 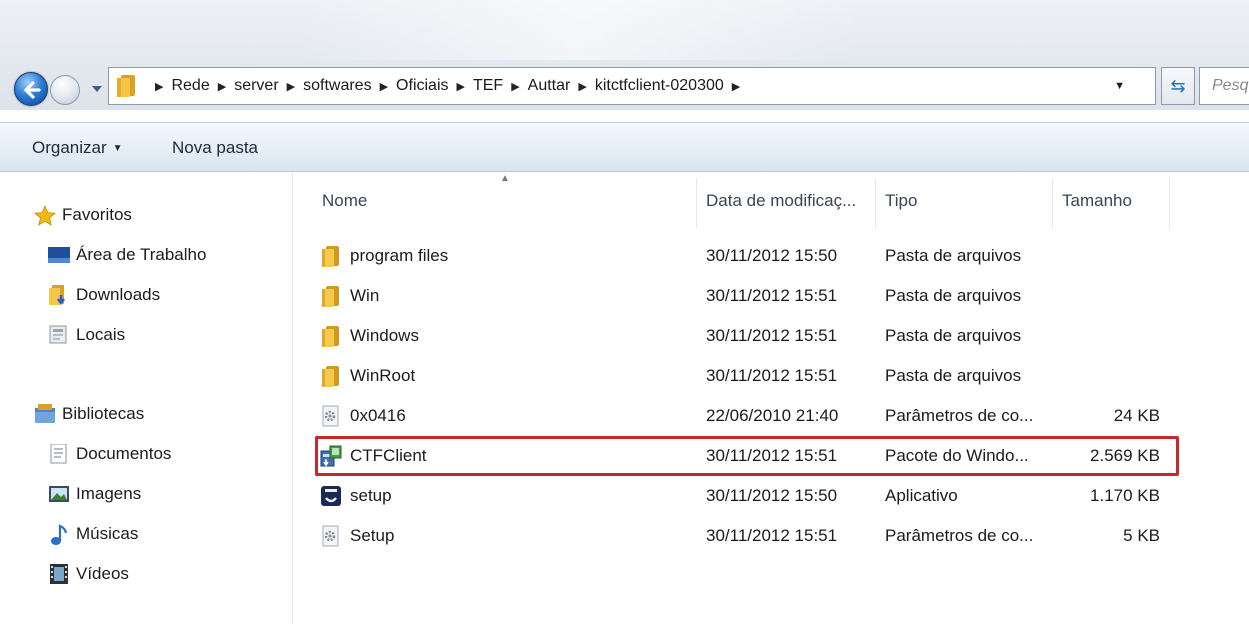 What do you see at coordinates (45, 215) in the screenshot?
I see `star-icon` at bounding box center [45, 215].